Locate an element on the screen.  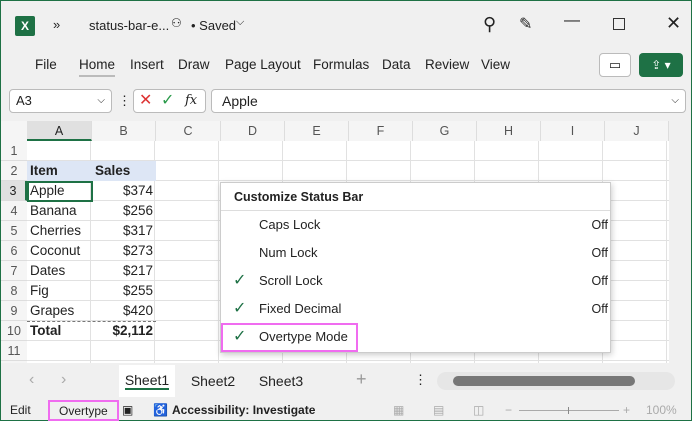
row-header: 3 is located at coordinates (14, 191).